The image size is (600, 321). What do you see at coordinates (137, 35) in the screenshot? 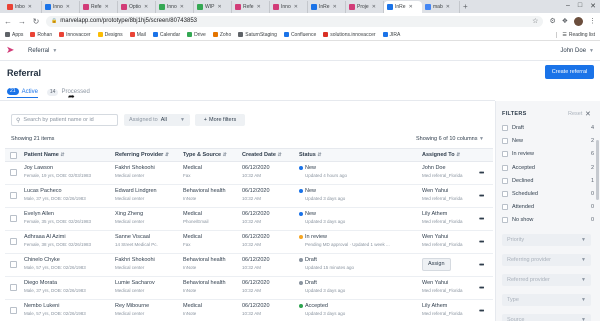
I see `bookmark-item: Mail` at bounding box center [137, 35].